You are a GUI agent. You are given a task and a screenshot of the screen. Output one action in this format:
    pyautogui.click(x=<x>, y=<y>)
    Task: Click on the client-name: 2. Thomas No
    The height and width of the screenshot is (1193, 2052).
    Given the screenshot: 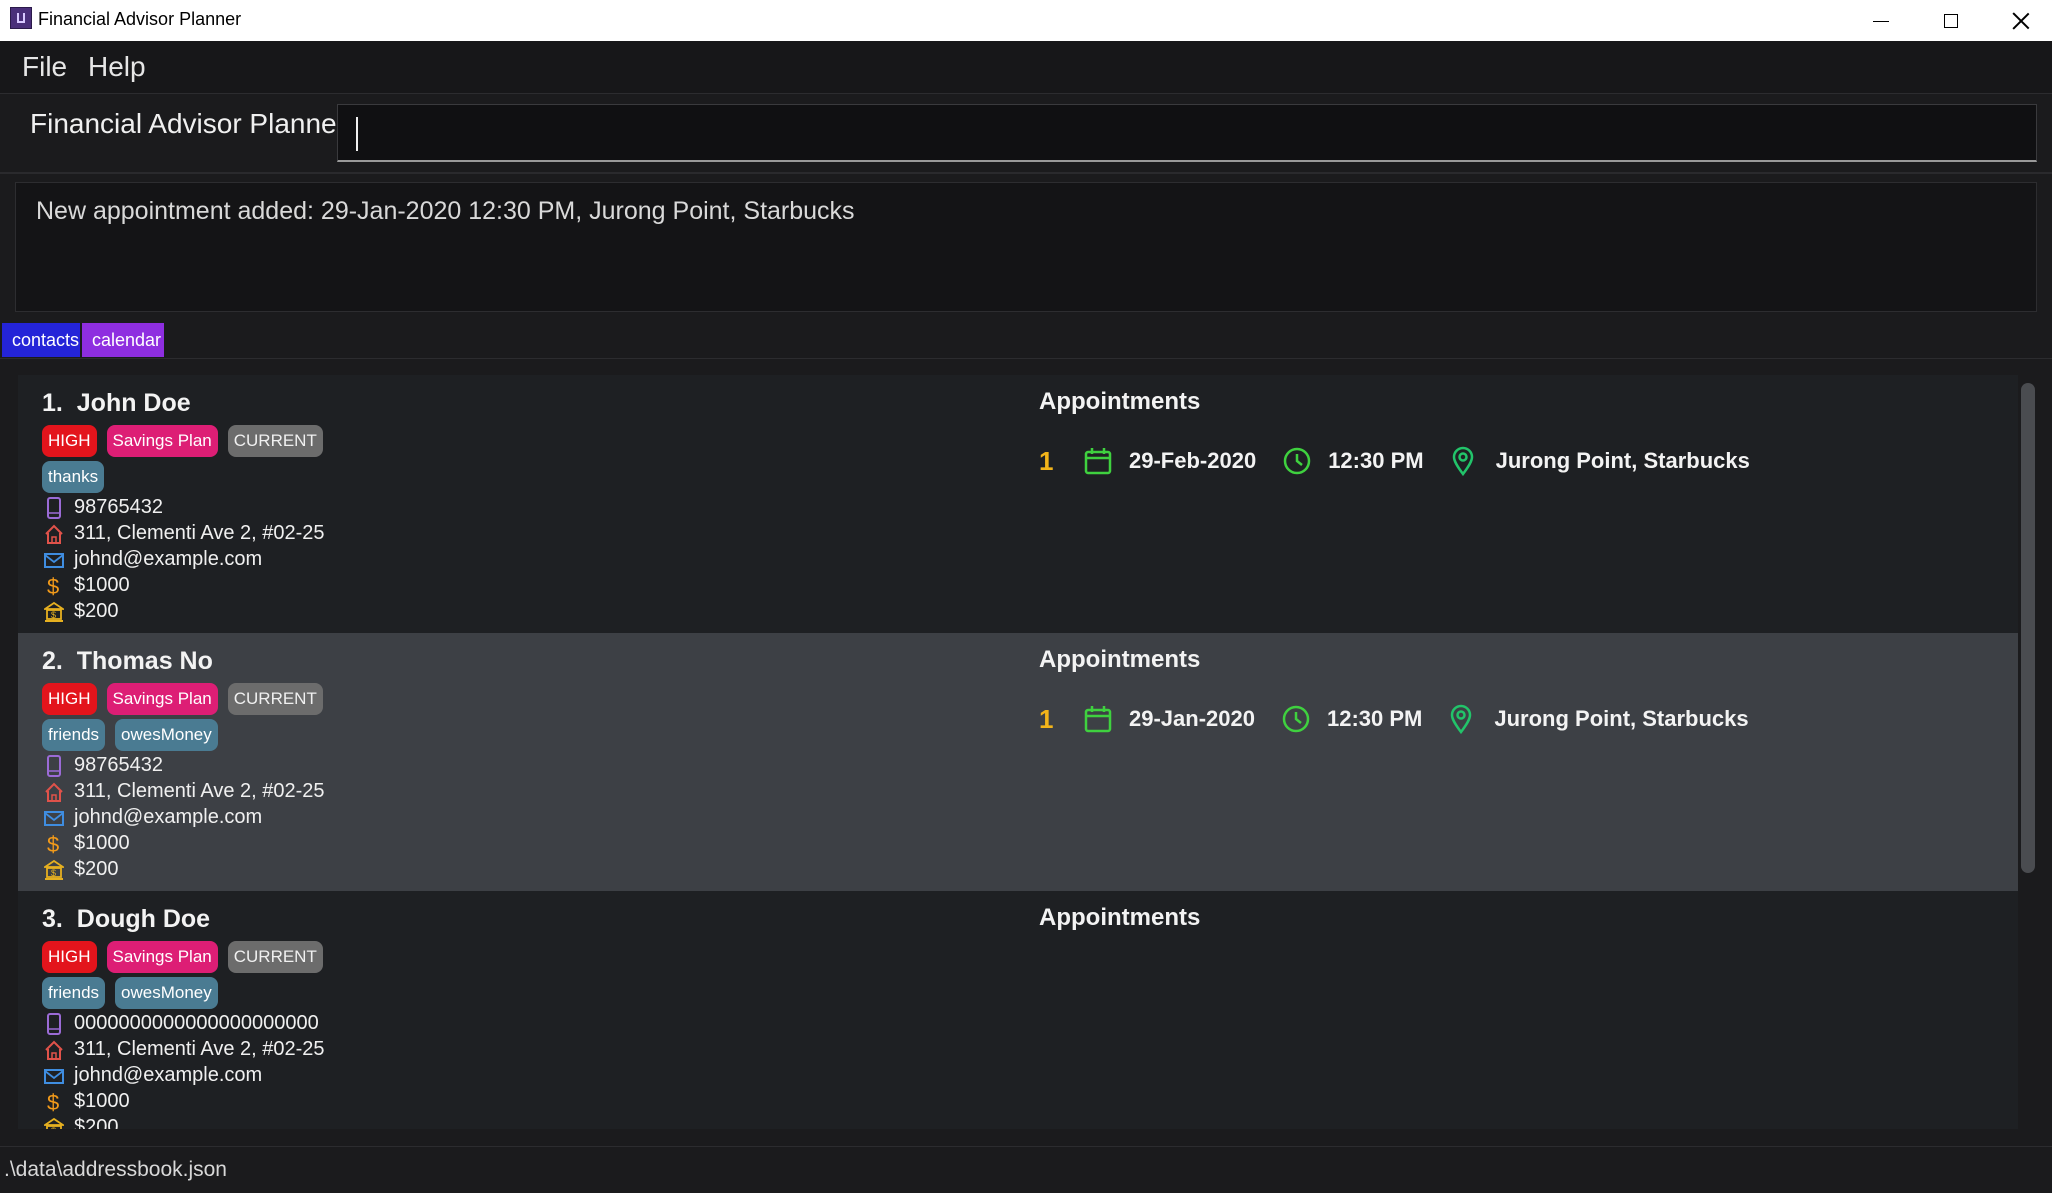 What is the action you would take?
    pyautogui.click(x=127, y=661)
    